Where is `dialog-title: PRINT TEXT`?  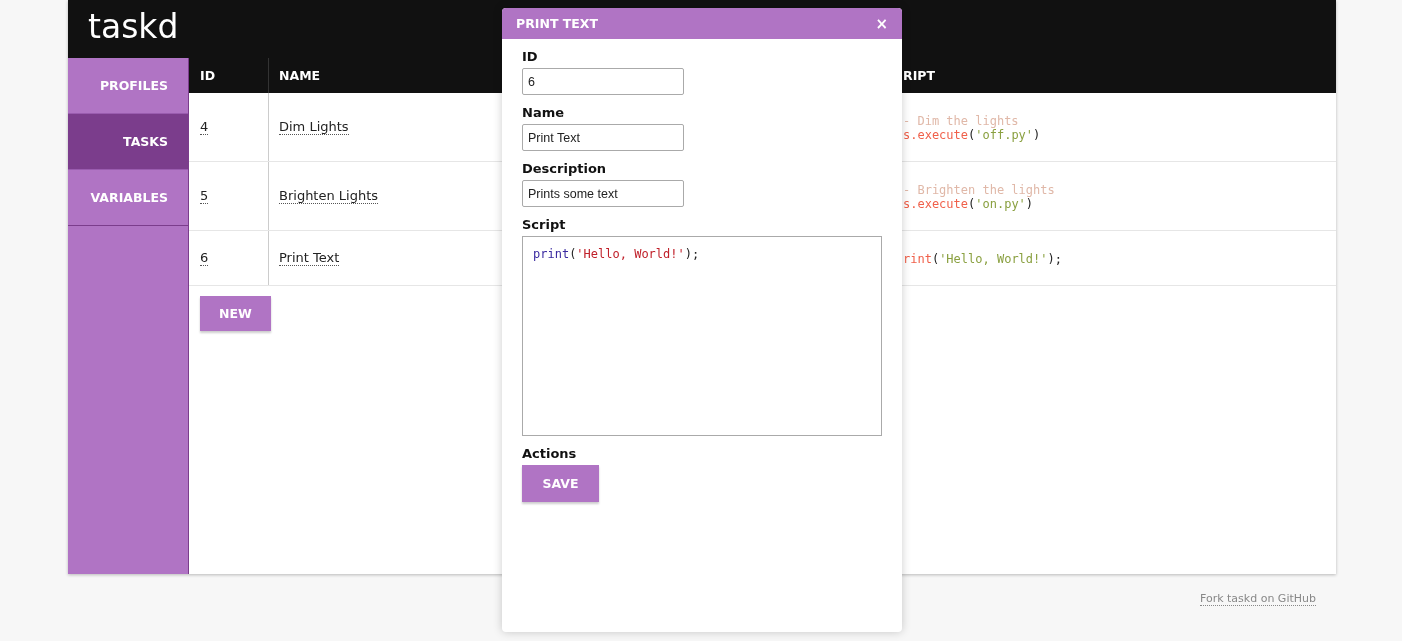 dialog-title: PRINT TEXT is located at coordinates (557, 23).